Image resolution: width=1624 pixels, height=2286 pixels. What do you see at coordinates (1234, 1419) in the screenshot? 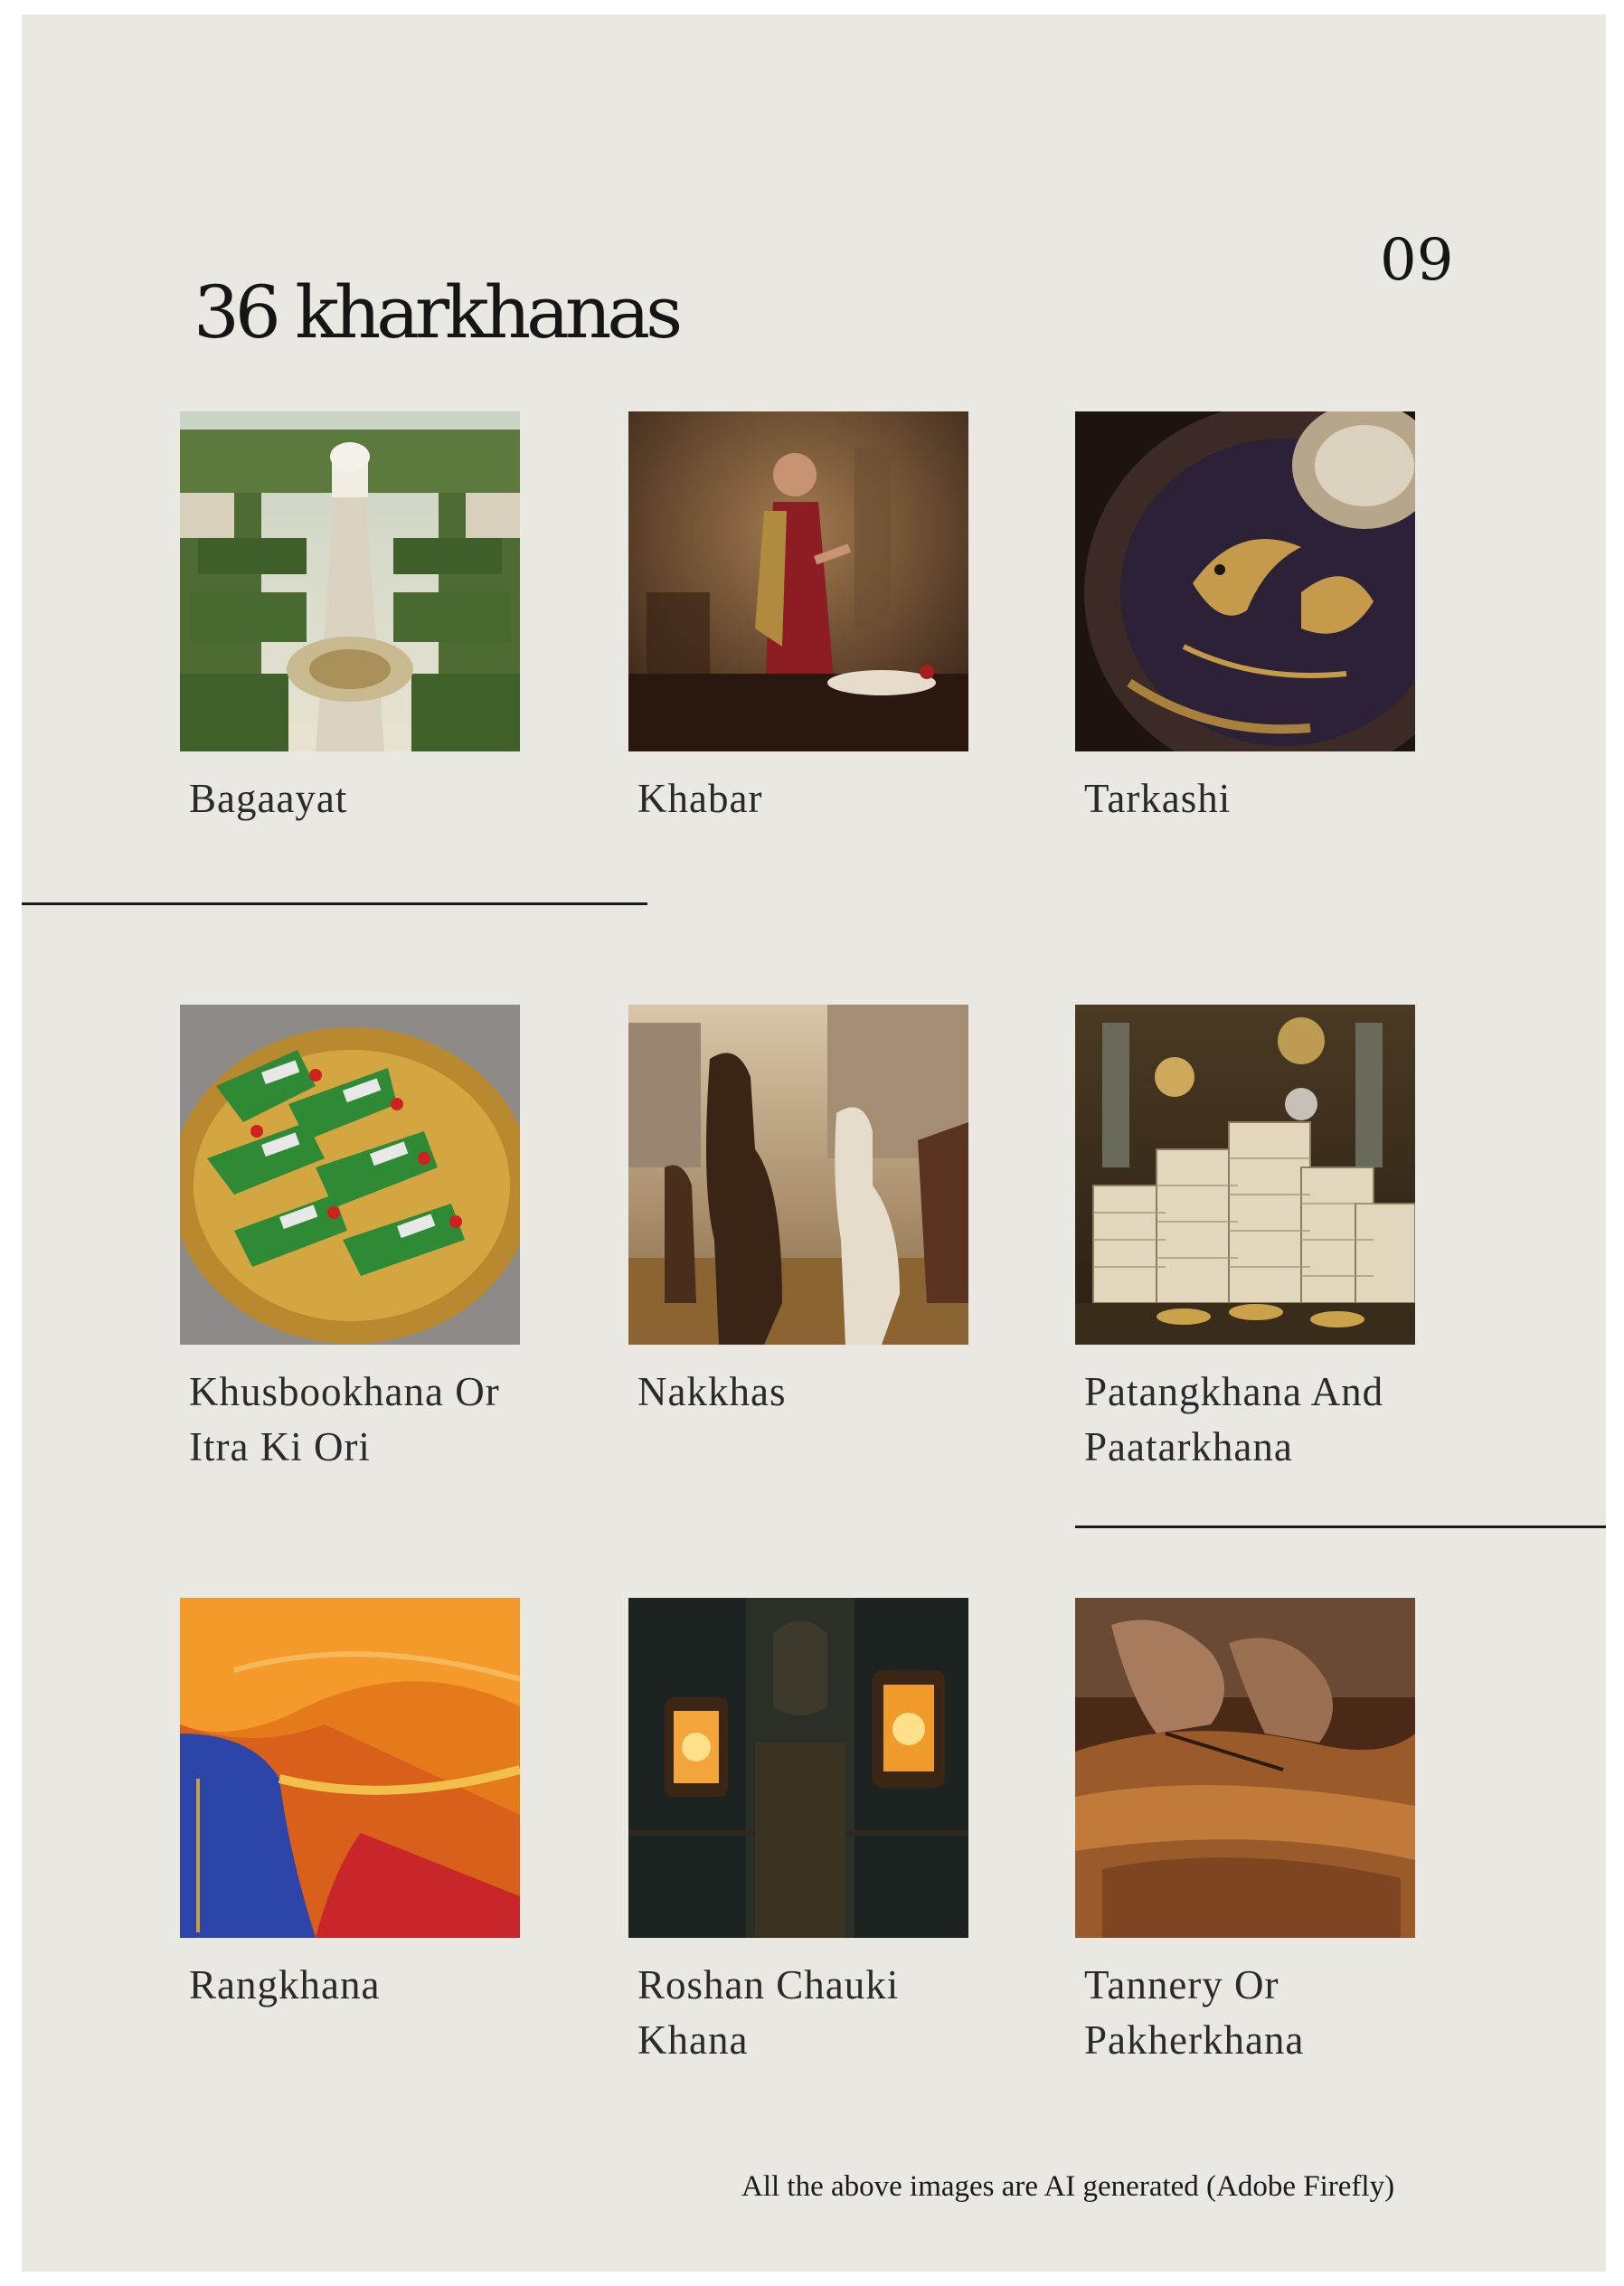
I see `item-caption: Patangkhana And Paatarkhana` at bounding box center [1234, 1419].